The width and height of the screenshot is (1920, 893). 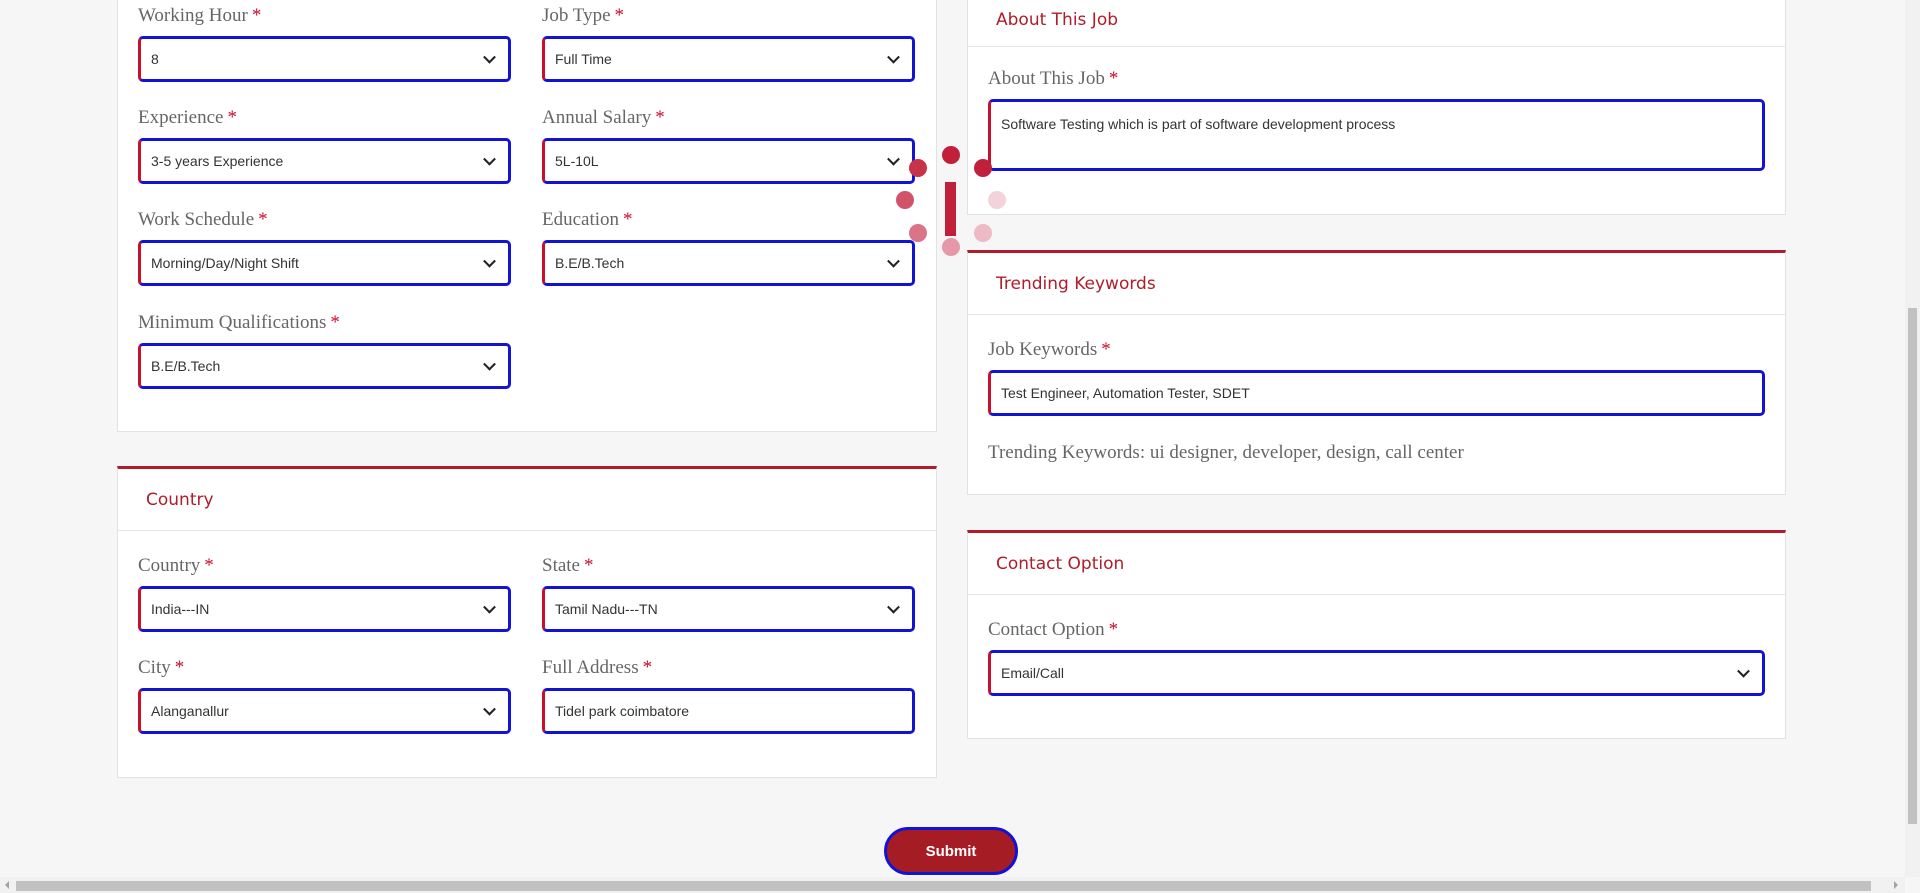 What do you see at coordinates (324, 609) in the screenshot?
I see `country-select: India---IN` at bounding box center [324, 609].